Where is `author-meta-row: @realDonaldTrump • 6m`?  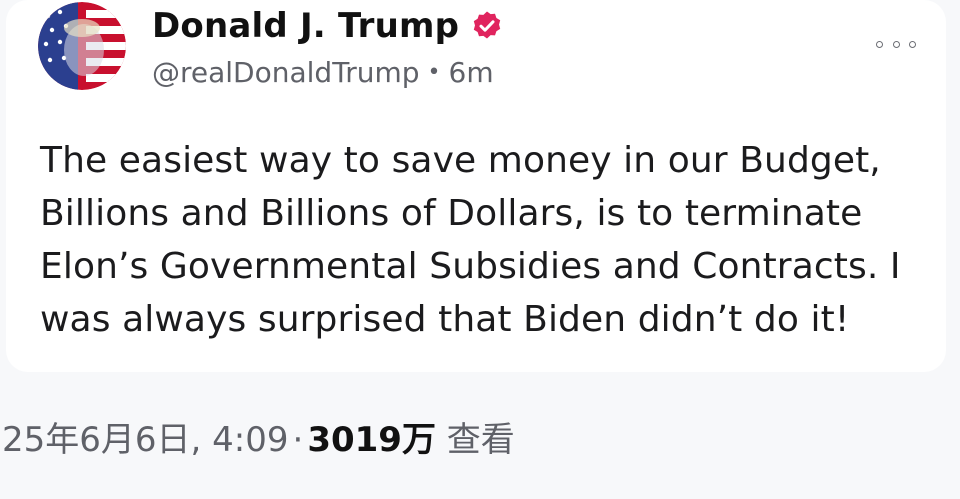
author-meta-row: @realDonaldTrump • 6m is located at coordinates (323, 72).